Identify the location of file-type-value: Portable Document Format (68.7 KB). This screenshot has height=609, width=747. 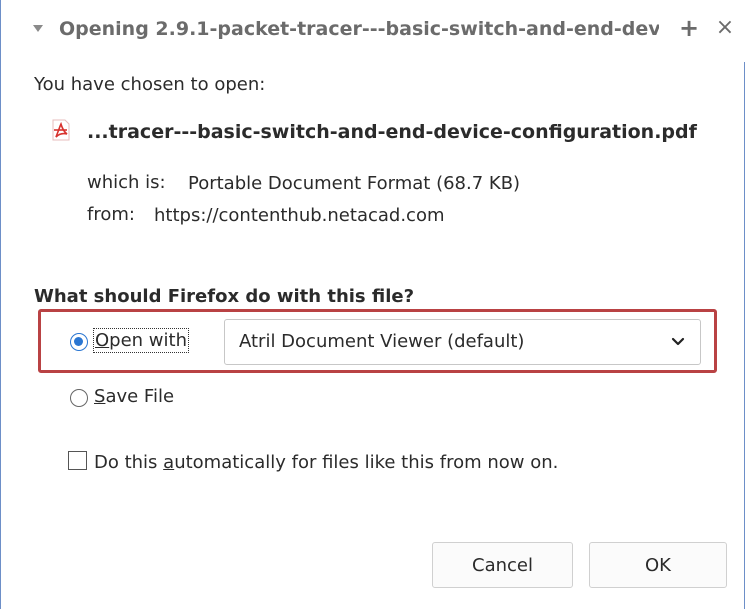
(354, 183).